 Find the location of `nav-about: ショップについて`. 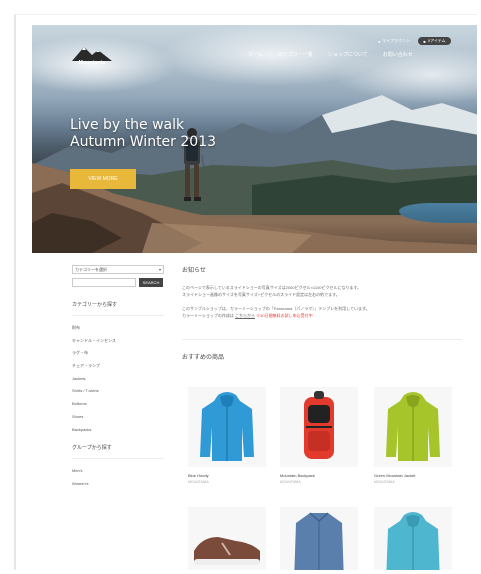

nav-about: ショップについて is located at coordinates (348, 54).